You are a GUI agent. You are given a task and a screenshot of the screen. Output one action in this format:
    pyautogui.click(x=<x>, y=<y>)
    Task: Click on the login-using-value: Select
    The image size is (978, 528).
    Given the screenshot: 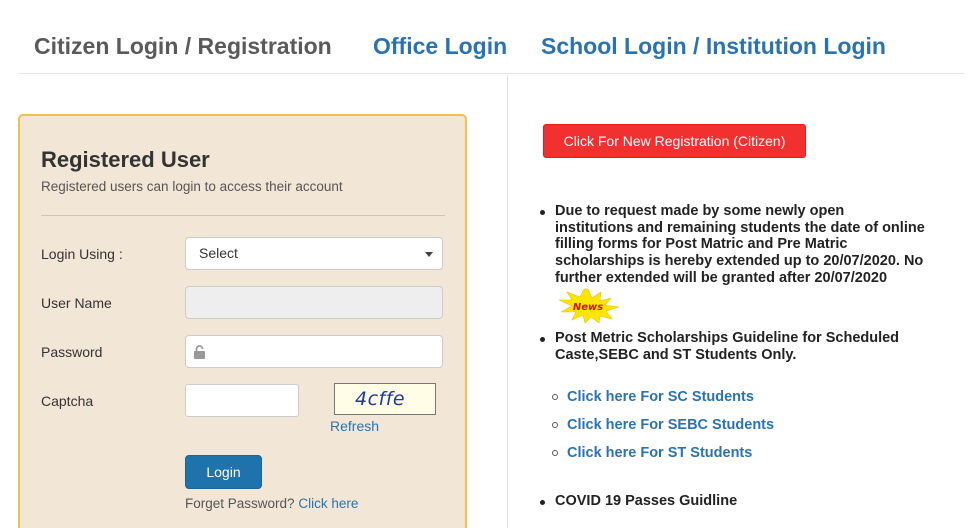 What is the action you would take?
    pyautogui.click(x=218, y=253)
    